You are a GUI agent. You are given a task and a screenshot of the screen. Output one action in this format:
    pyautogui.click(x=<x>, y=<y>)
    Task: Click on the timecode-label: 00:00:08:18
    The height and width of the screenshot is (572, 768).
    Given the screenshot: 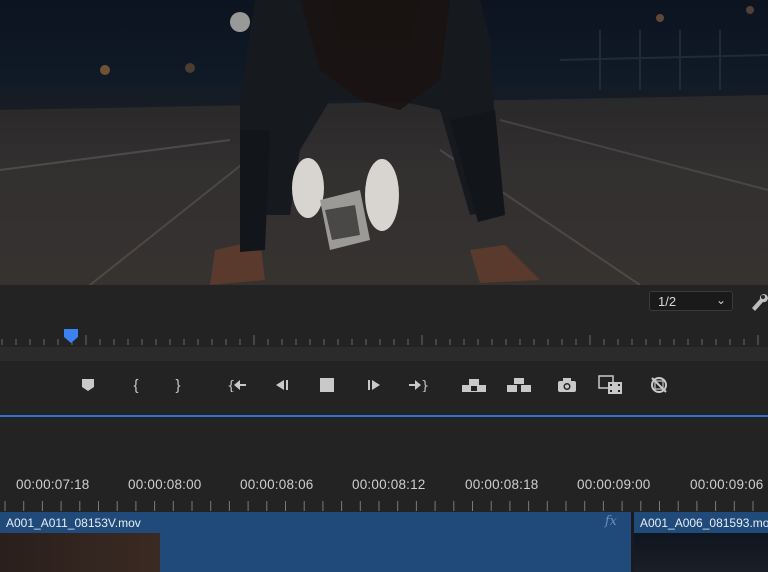 What is the action you would take?
    pyautogui.click(x=502, y=484)
    